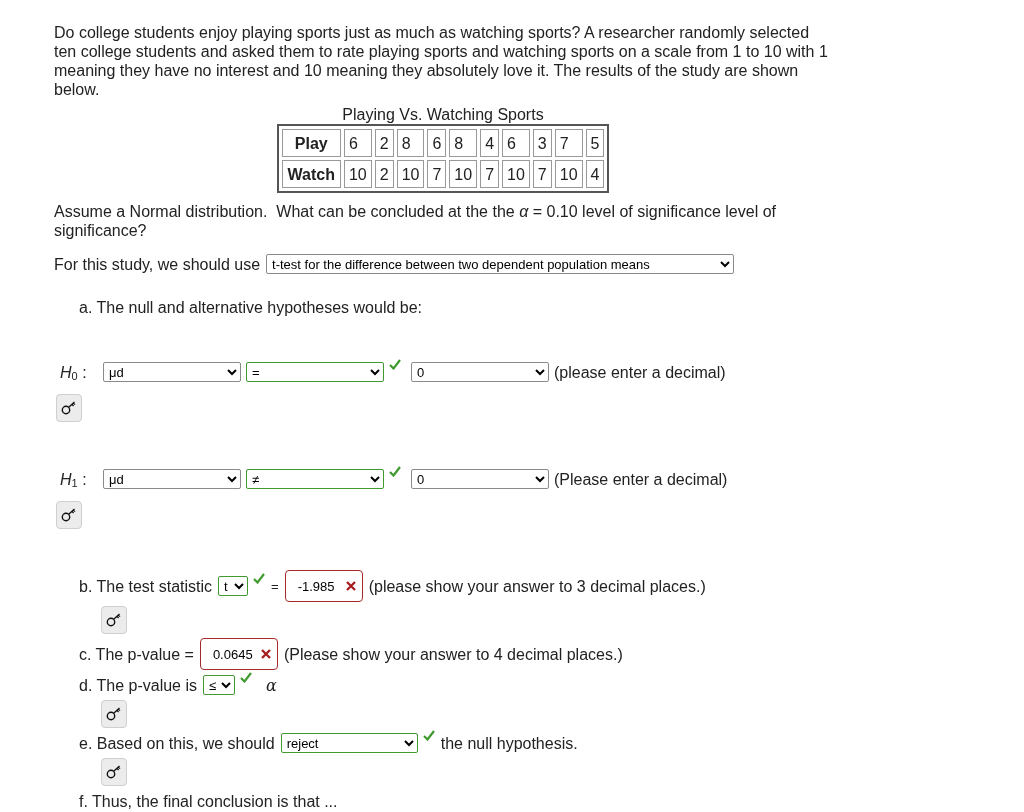 Image resolution: width=1024 pixels, height=812 pixels. What do you see at coordinates (349, 743) in the screenshot?
I see `answer-select: reject` at bounding box center [349, 743].